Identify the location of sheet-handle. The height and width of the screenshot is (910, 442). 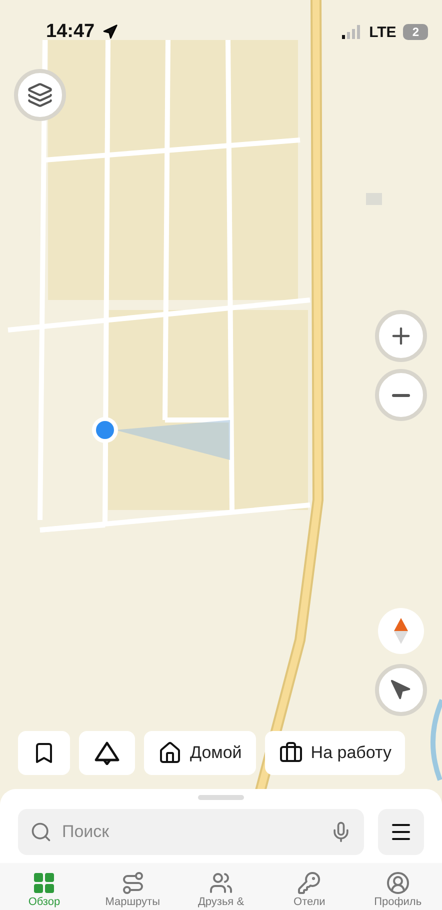
(221, 797).